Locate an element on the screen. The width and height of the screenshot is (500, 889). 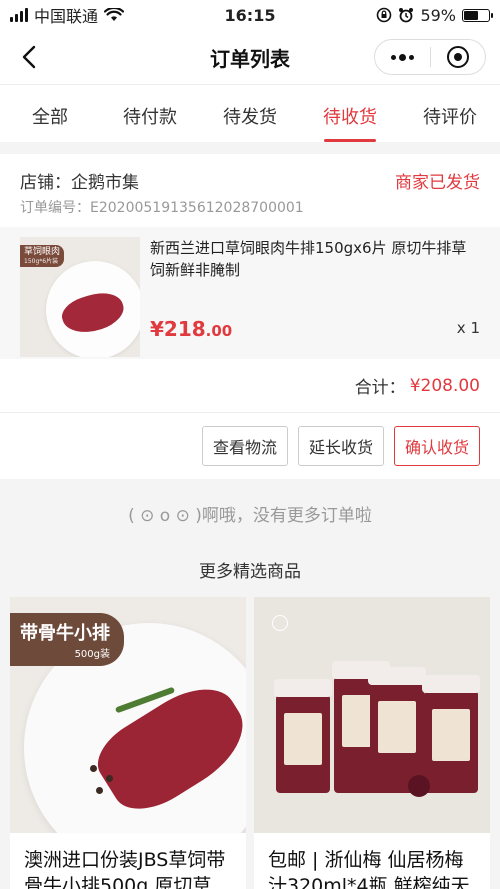
item-price: ¥218.00 is located at coordinates (191, 329).